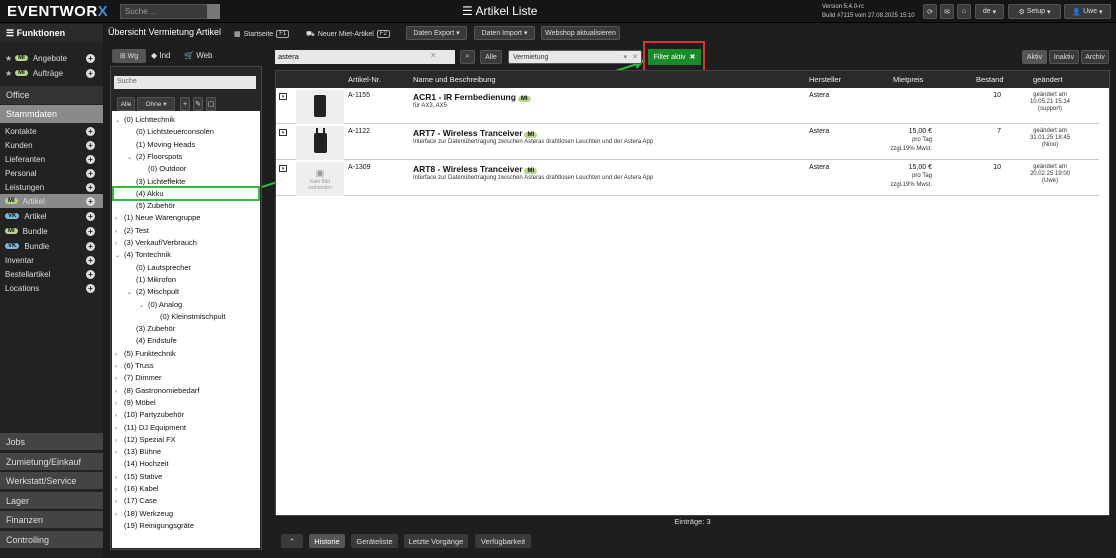  What do you see at coordinates (1064, 57) in the screenshot?
I see `status-tab-inaktiv: Inaktiv` at bounding box center [1064, 57].